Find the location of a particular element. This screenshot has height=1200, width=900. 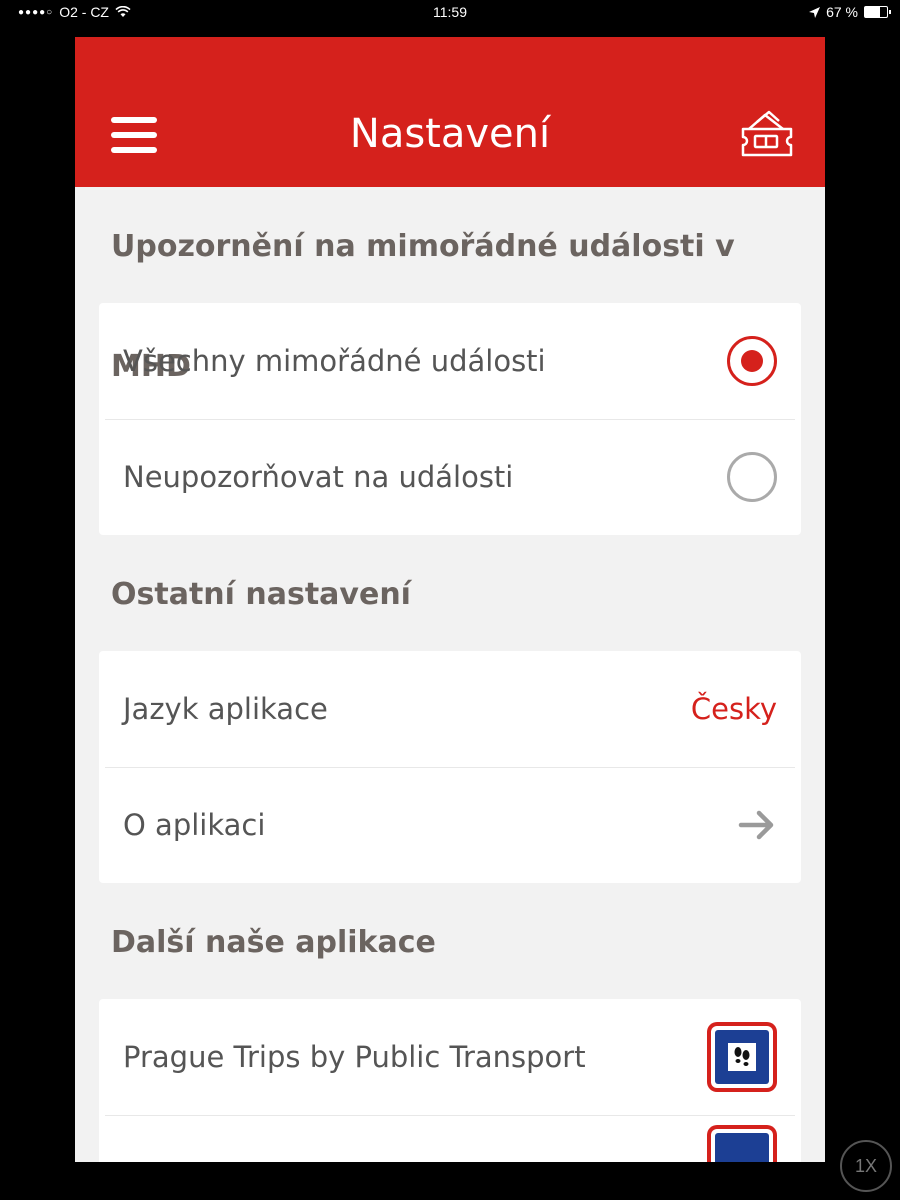

app-language-row: Jazyk aplikace Česky is located at coordinates (450, 709).